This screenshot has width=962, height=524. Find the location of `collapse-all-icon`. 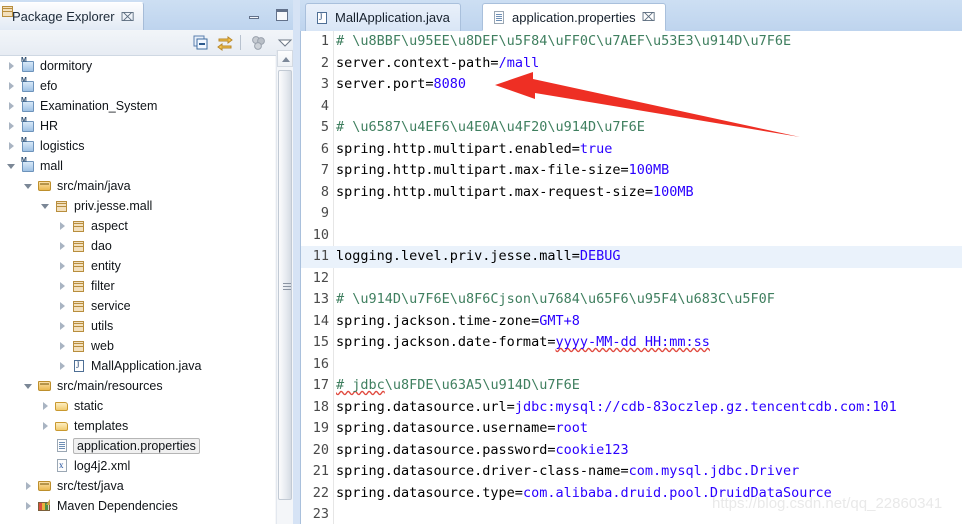

collapse-all-icon is located at coordinates (201, 43).